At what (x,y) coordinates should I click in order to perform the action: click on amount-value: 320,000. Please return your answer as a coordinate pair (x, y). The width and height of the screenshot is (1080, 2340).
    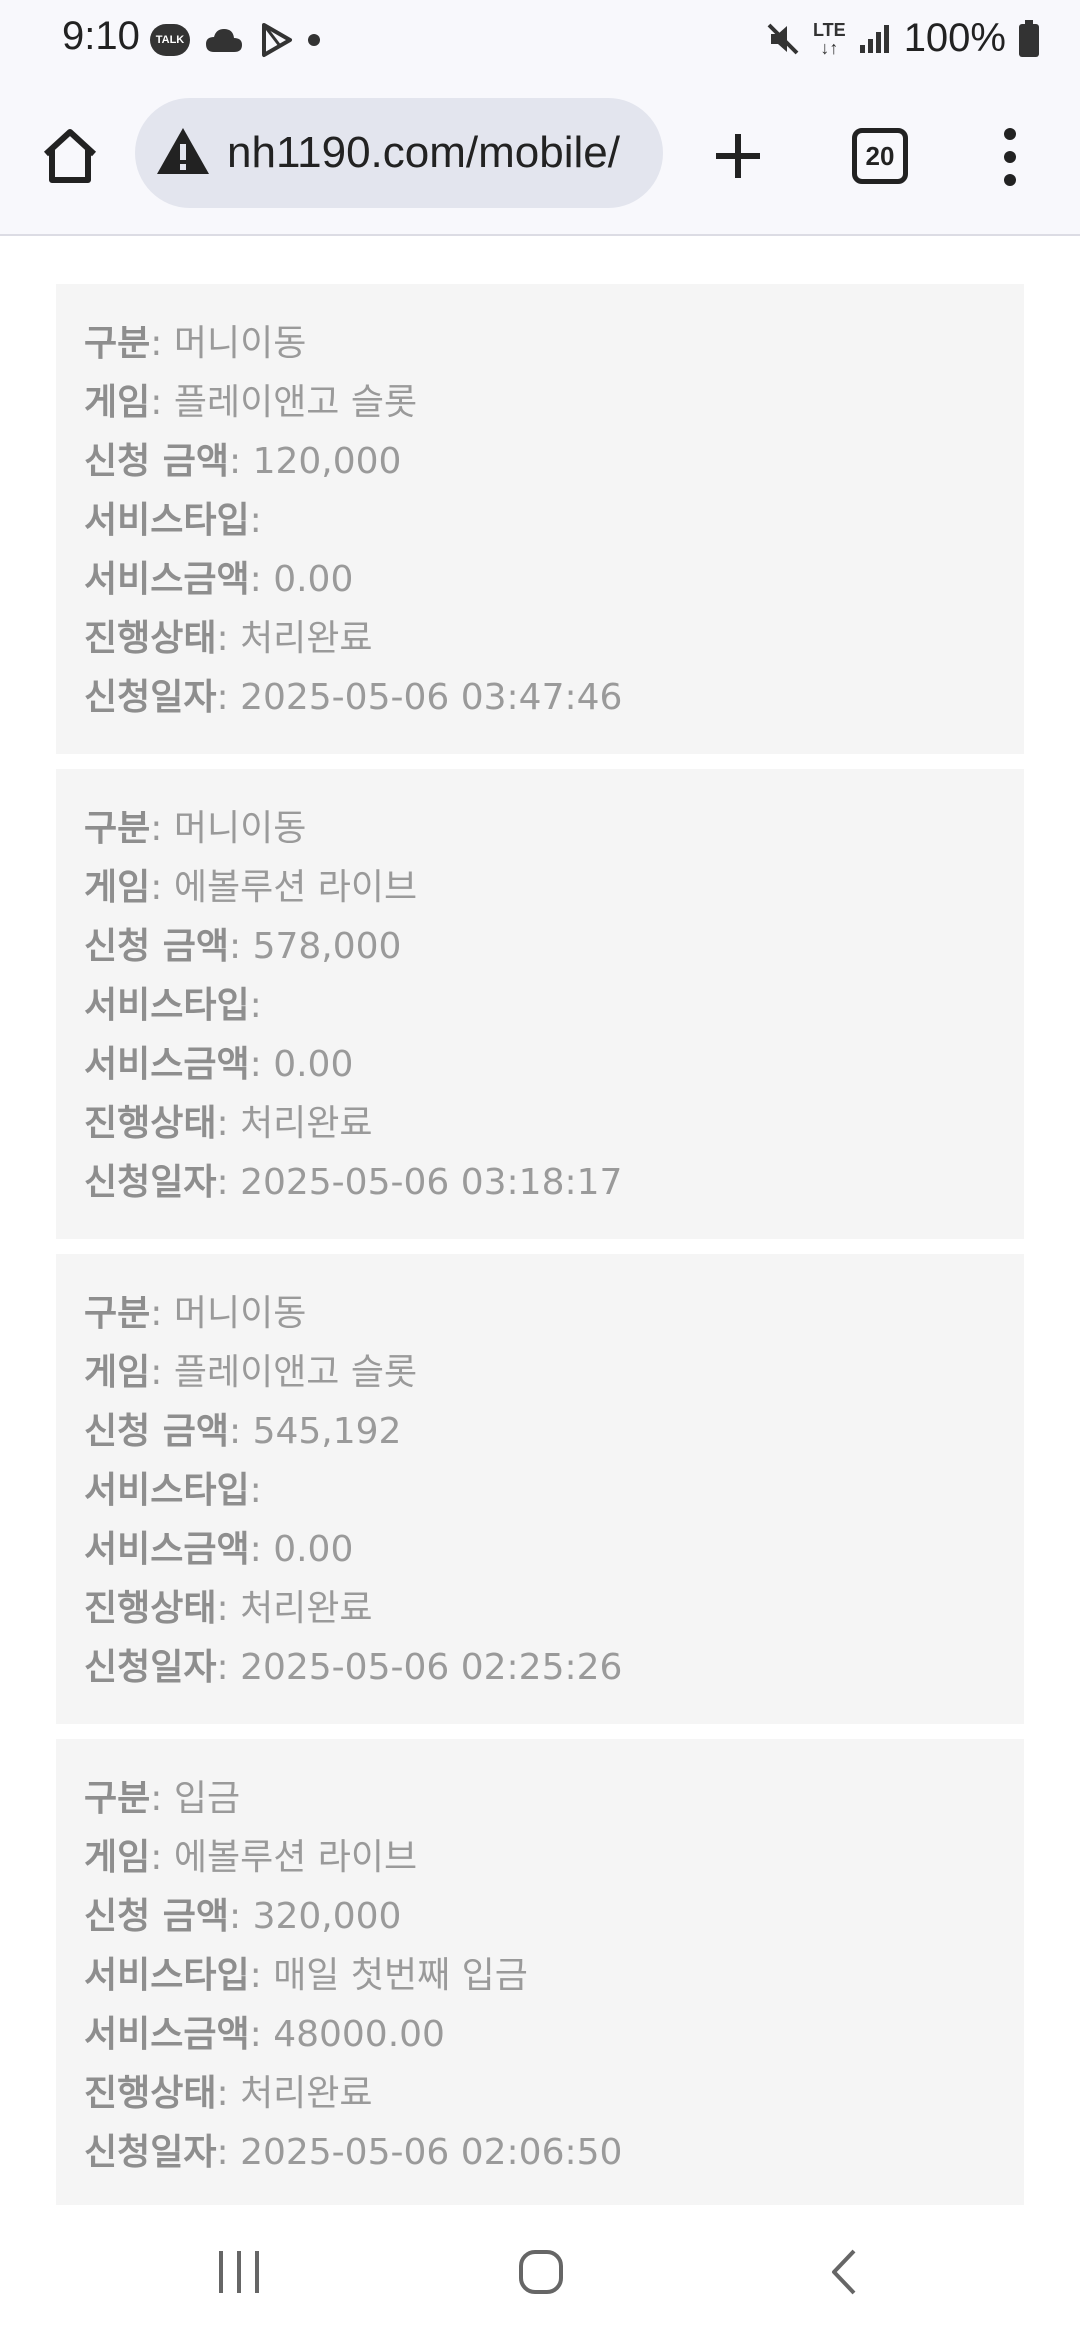
    Looking at the image, I should click on (327, 1916).